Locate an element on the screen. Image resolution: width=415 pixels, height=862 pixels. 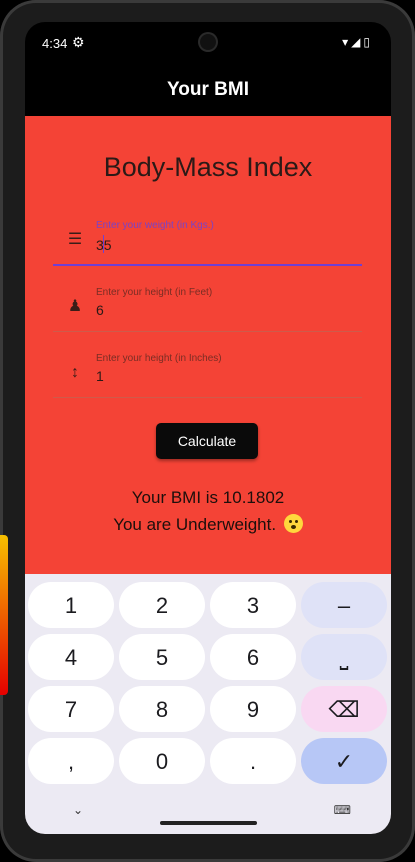
weight-label: Enter your weight (in Kgs.) is located at coordinates (155, 225).